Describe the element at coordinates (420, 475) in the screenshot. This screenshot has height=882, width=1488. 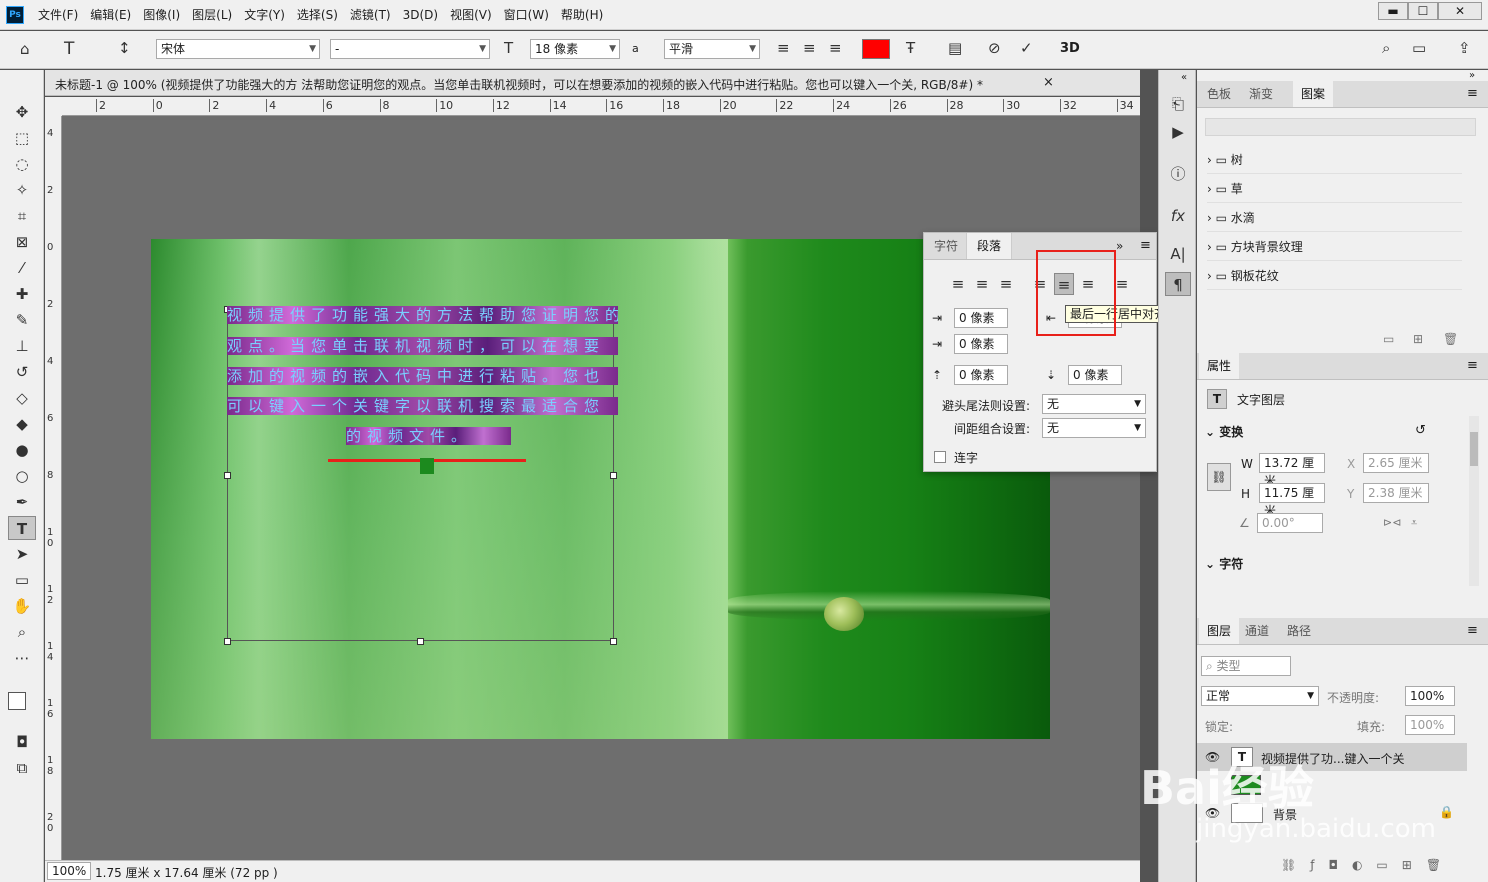
I see `text-bounding-box` at that location.